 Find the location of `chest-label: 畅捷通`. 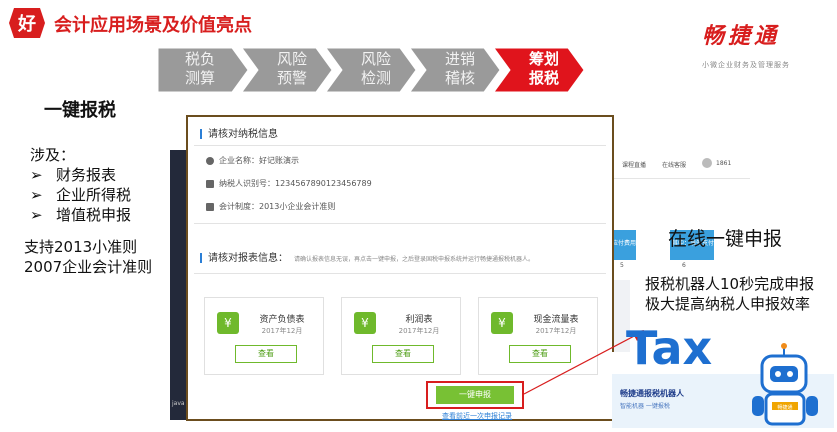

chest-label: 畅捷通 is located at coordinates (784, 407).